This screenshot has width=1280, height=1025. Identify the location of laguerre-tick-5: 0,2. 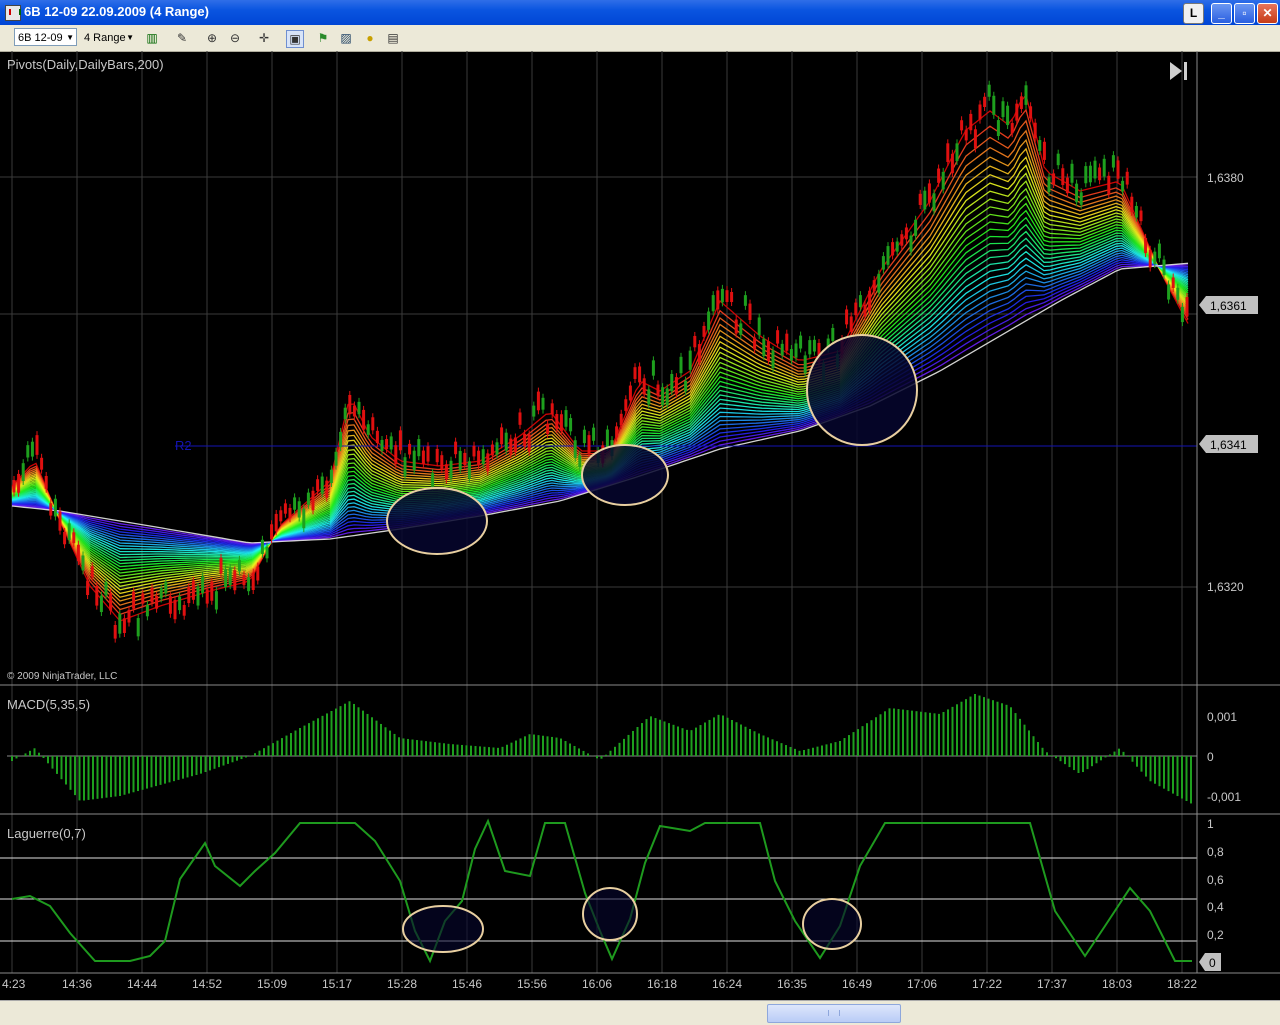
(1215, 935).